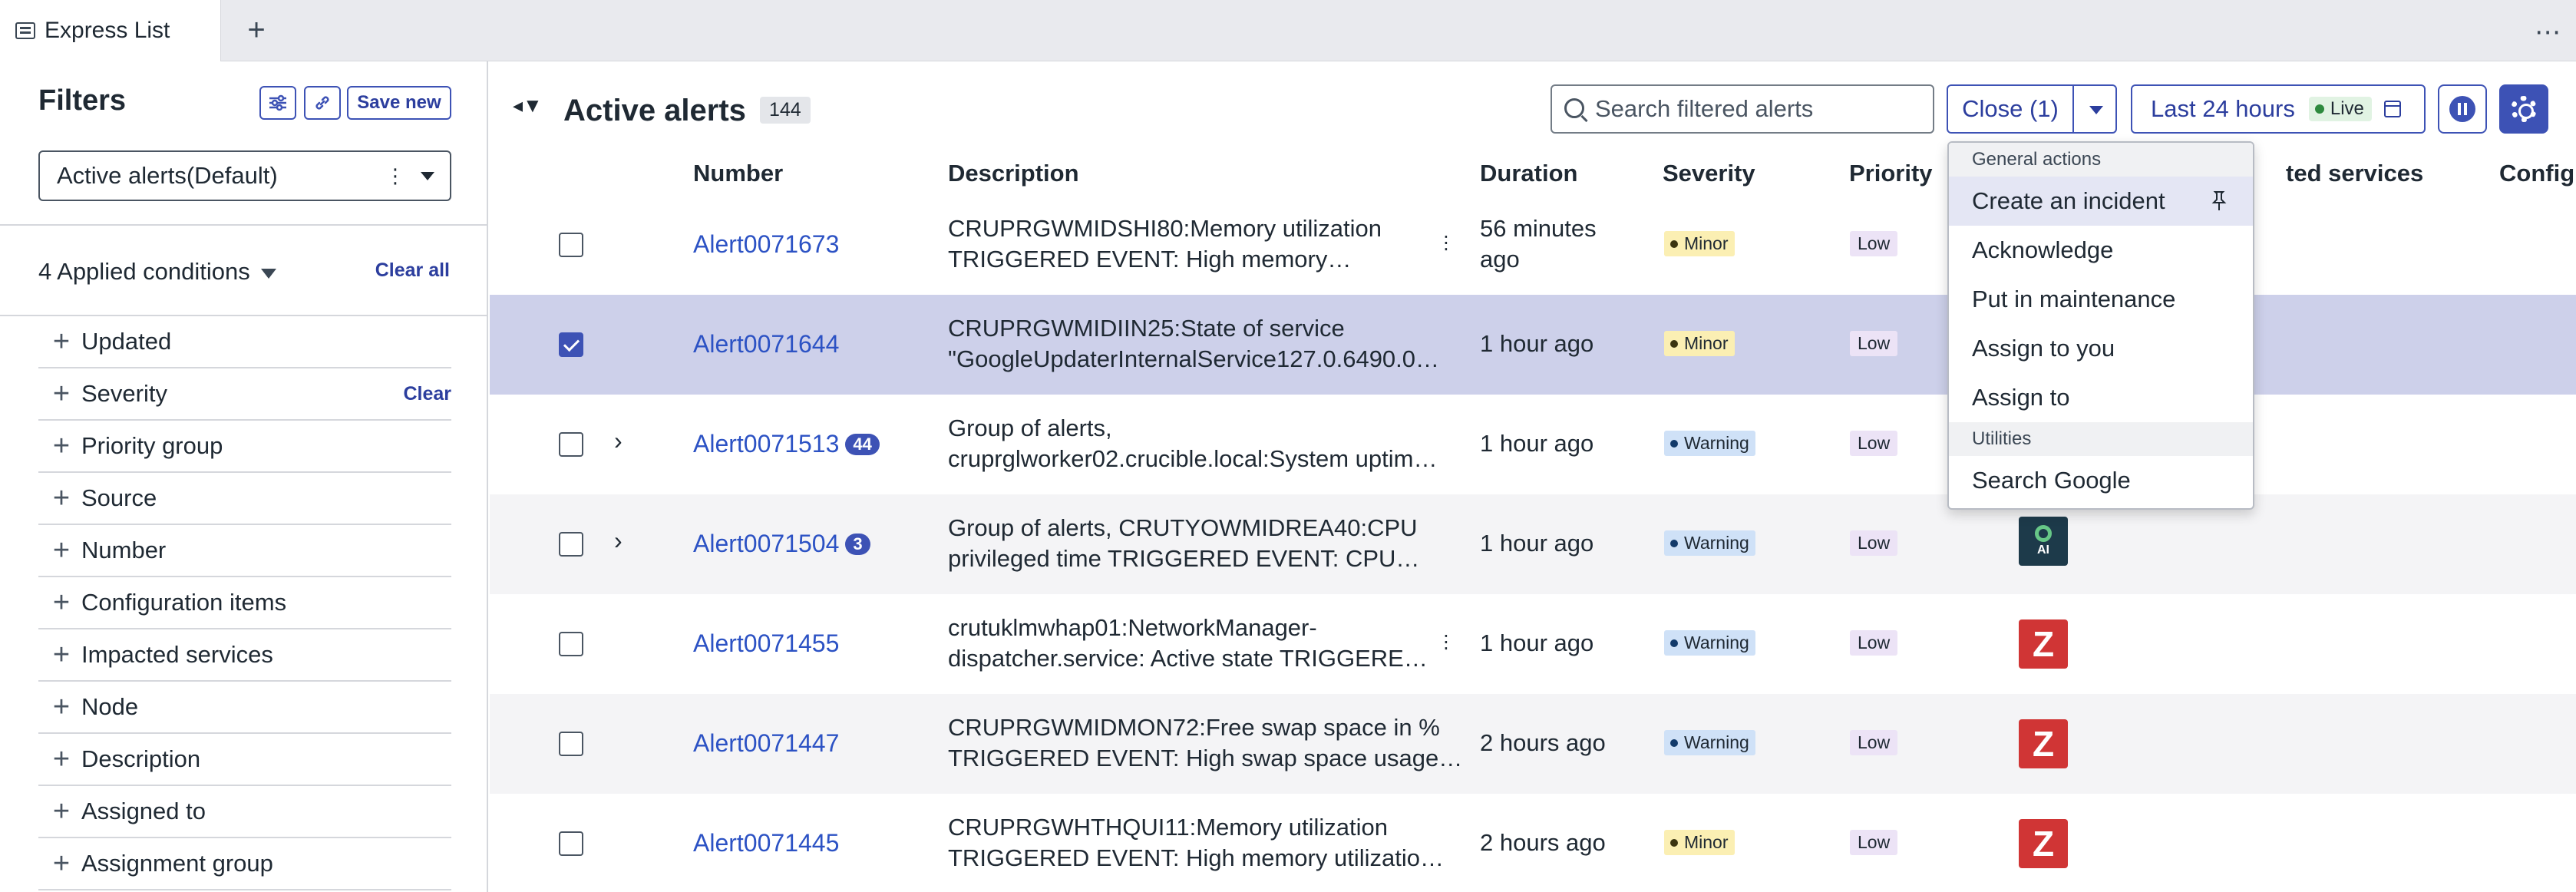 This screenshot has height=892, width=2576. What do you see at coordinates (1538, 228) in the screenshot?
I see `duration-line: 56 minutes` at bounding box center [1538, 228].